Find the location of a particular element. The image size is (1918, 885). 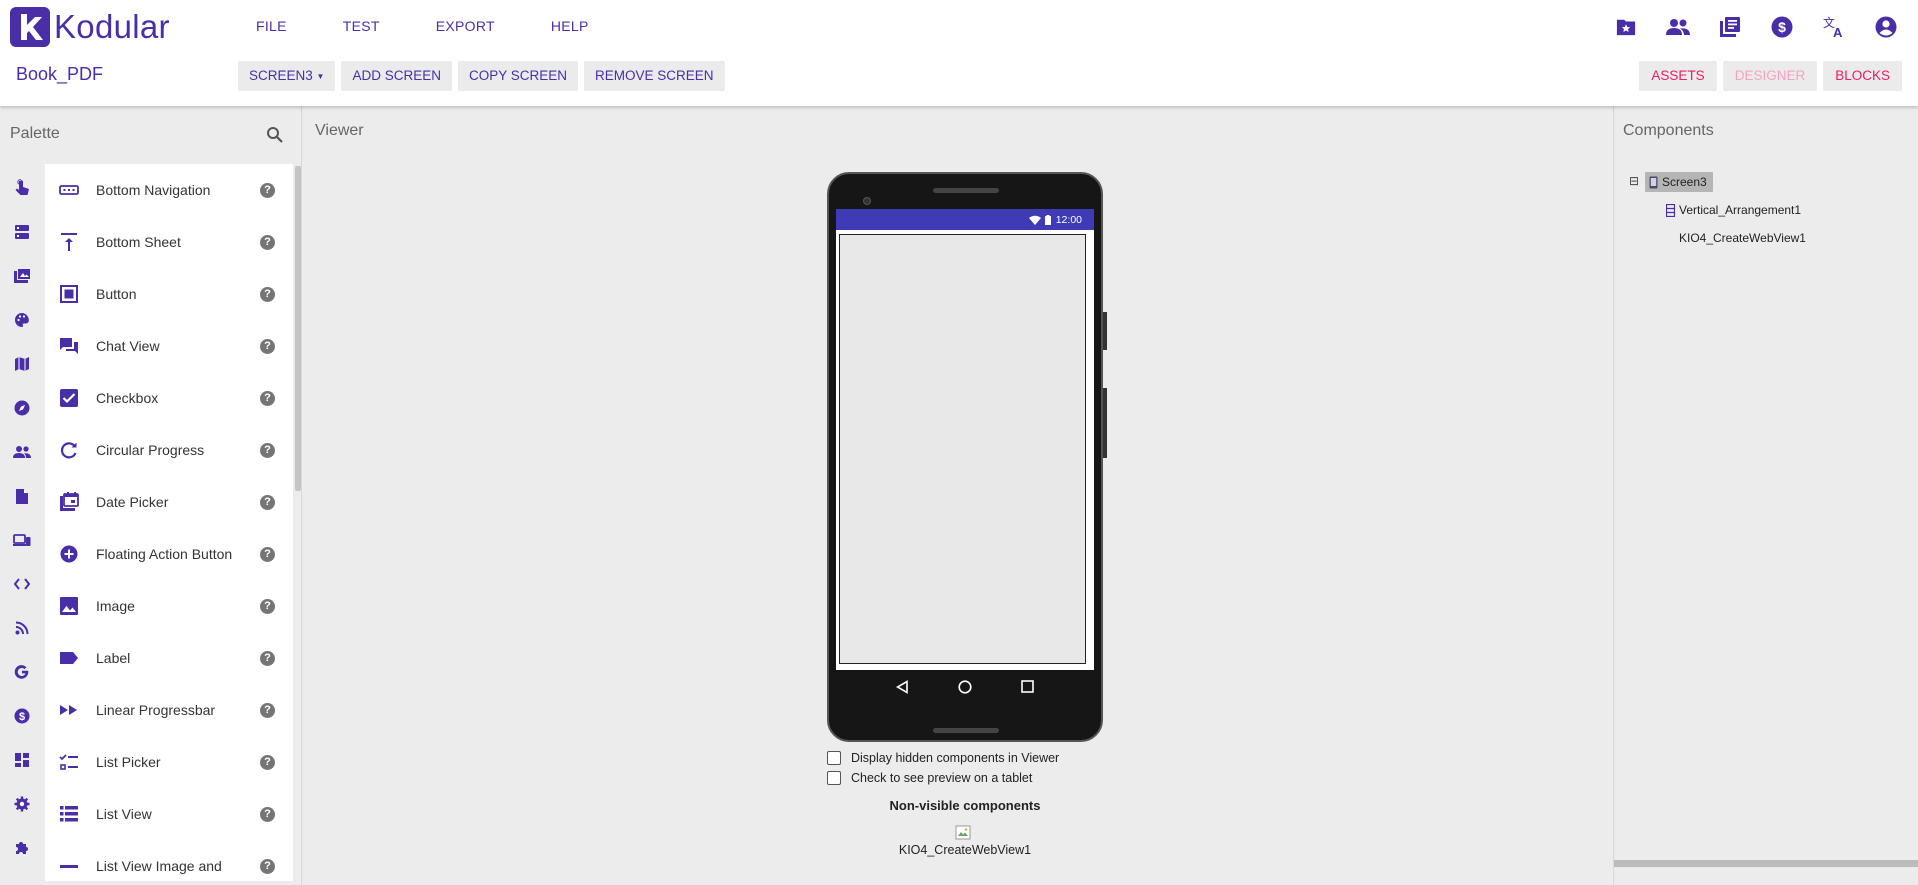

translate-icon: 文A is located at coordinates (1834, 27).